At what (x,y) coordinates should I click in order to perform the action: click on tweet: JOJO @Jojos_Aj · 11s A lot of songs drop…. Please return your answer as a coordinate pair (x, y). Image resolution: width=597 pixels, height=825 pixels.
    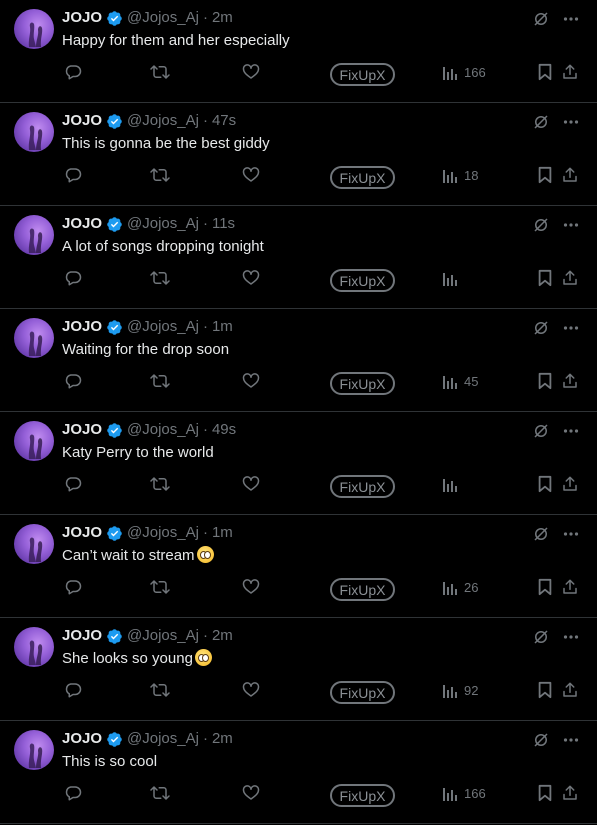
    Looking at the image, I should click on (298, 257).